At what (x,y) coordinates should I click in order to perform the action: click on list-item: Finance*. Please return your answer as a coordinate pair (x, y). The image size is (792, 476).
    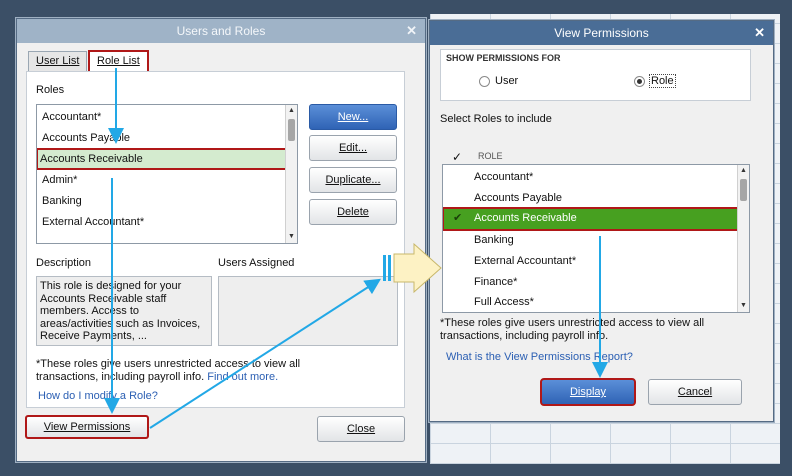
    Looking at the image, I should click on (494, 282).